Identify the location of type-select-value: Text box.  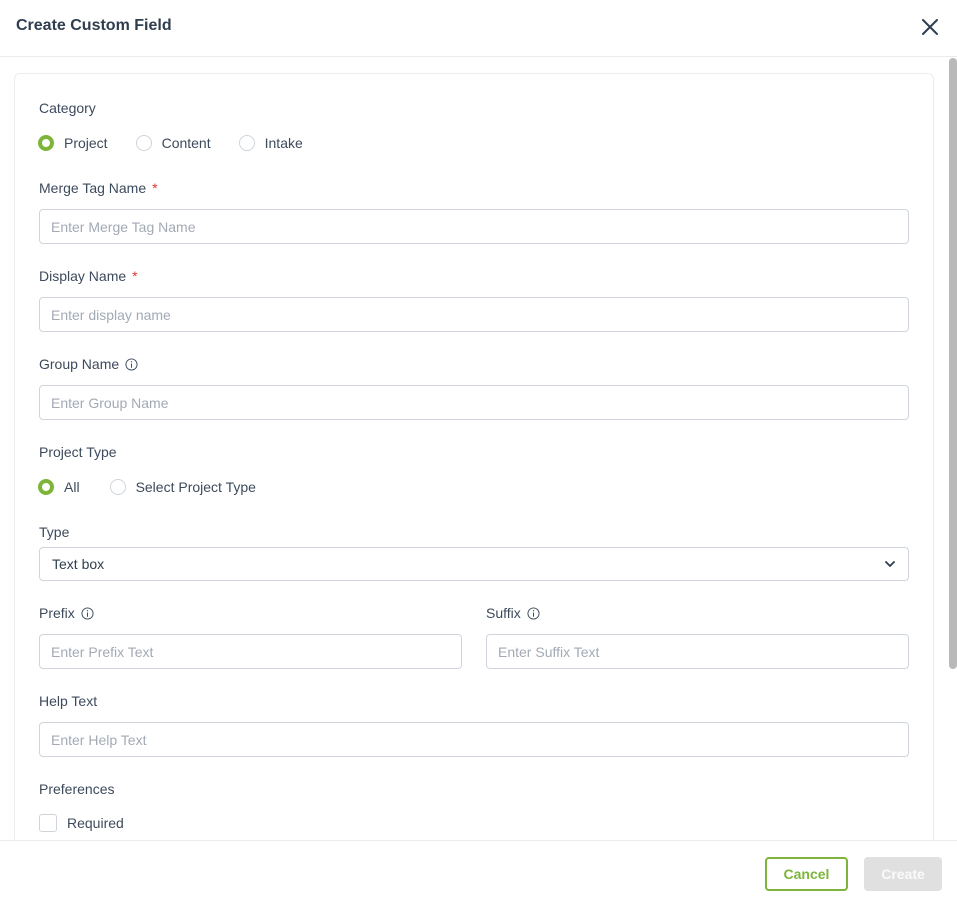
(78, 564).